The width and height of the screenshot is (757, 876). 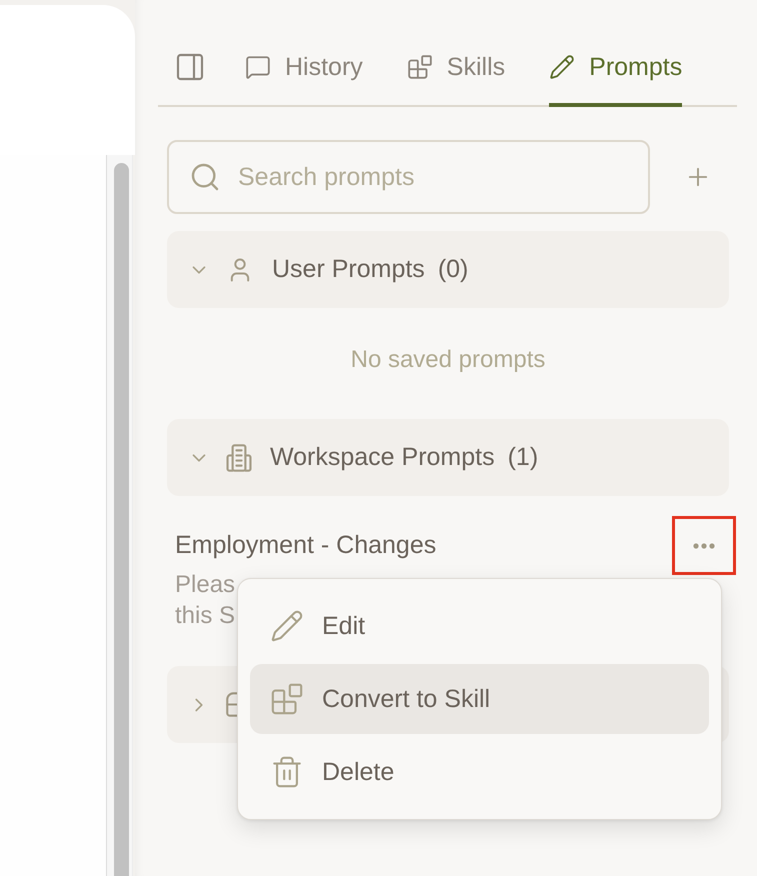 I want to click on building-icon, so click(x=239, y=458).